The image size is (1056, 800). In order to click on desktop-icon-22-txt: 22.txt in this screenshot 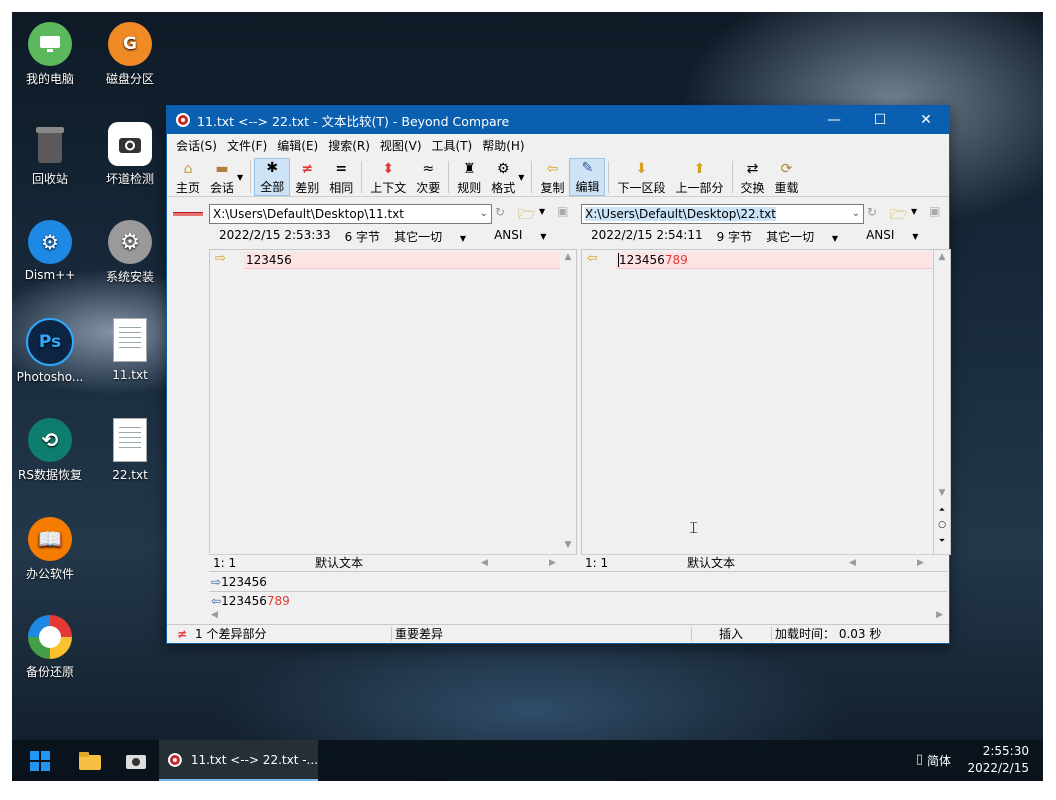, I will do `click(130, 450)`.